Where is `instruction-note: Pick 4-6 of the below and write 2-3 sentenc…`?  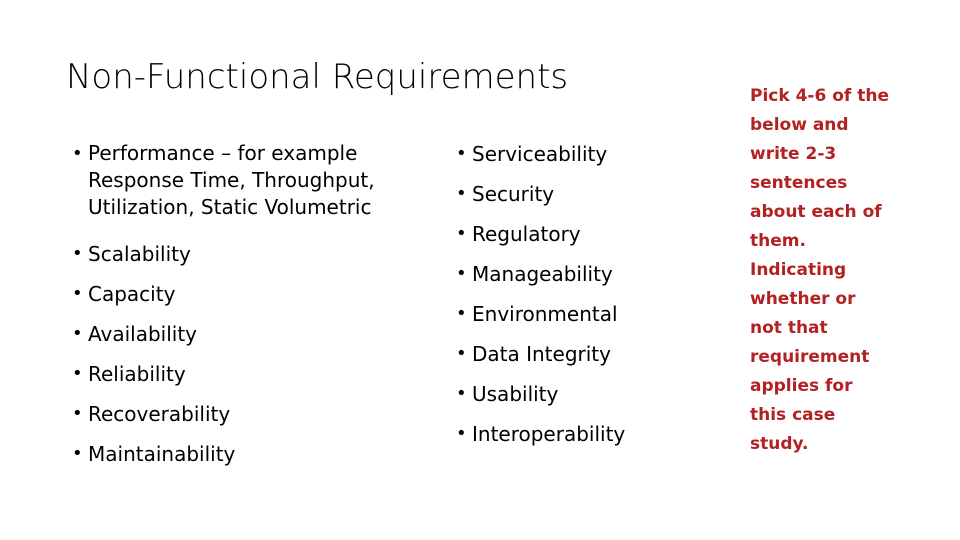 instruction-note: Pick 4-6 of the below and write 2-3 sentenc… is located at coordinates (830, 270).